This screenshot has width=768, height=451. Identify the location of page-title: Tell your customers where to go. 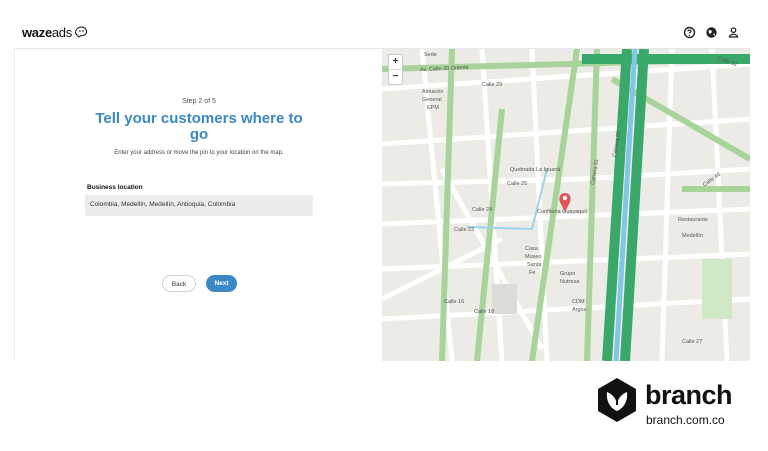
(199, 126).